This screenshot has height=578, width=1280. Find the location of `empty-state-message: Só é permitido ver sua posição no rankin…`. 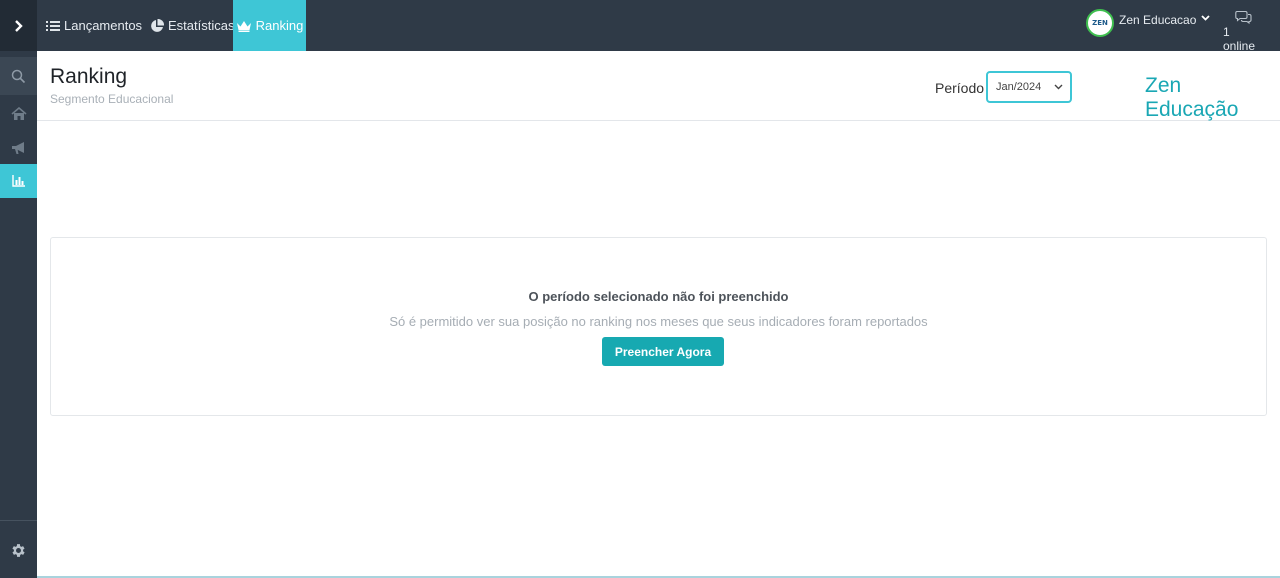

empty-state-message: Só é permitido ver sua posição no rankin… is located at coordinates (658, 321).